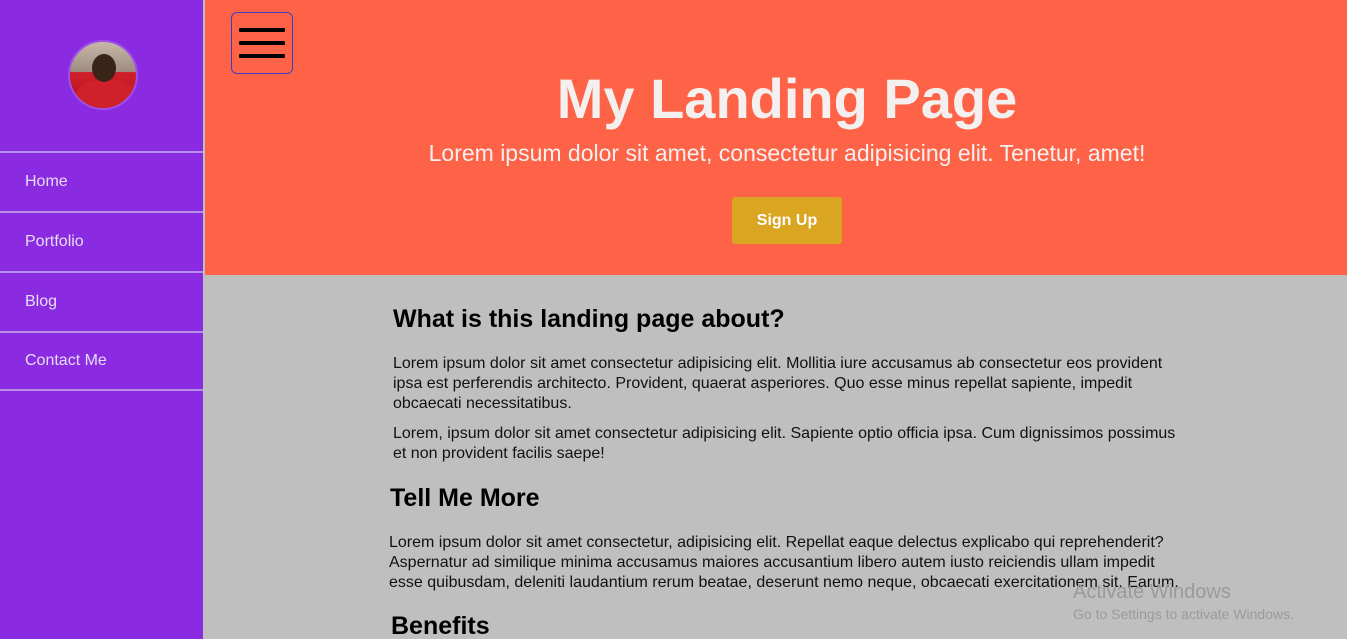  I want to click on sidebar-item-blog: Blog, so click(101, 301).